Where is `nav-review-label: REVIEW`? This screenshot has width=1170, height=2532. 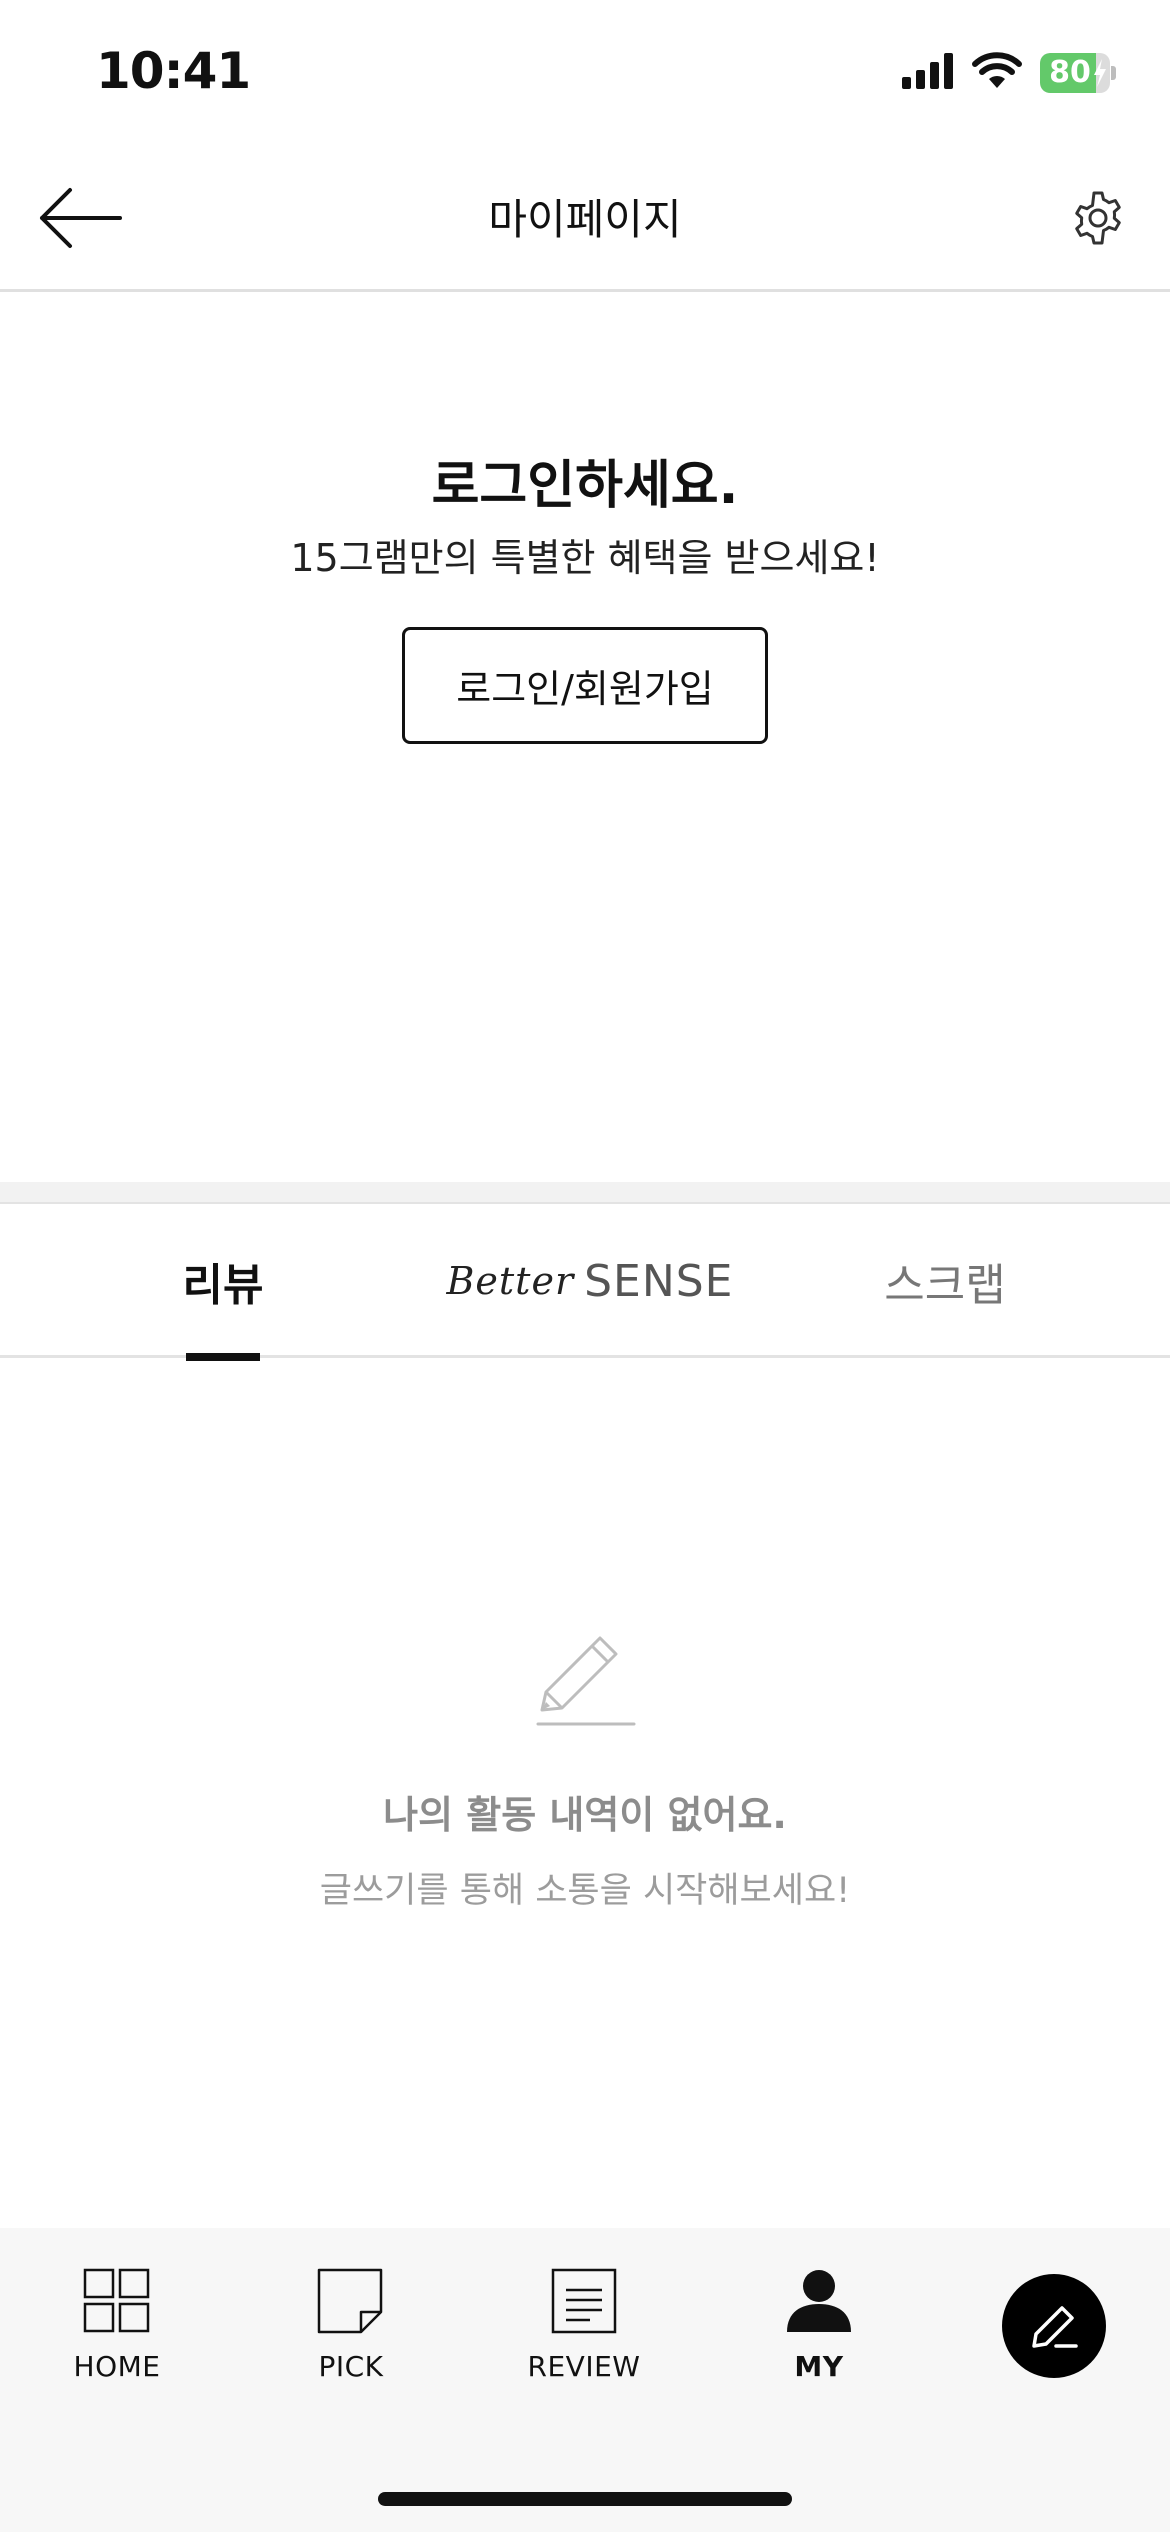
nav-review-label: REVIEW is located at coordinates (584, 2366).